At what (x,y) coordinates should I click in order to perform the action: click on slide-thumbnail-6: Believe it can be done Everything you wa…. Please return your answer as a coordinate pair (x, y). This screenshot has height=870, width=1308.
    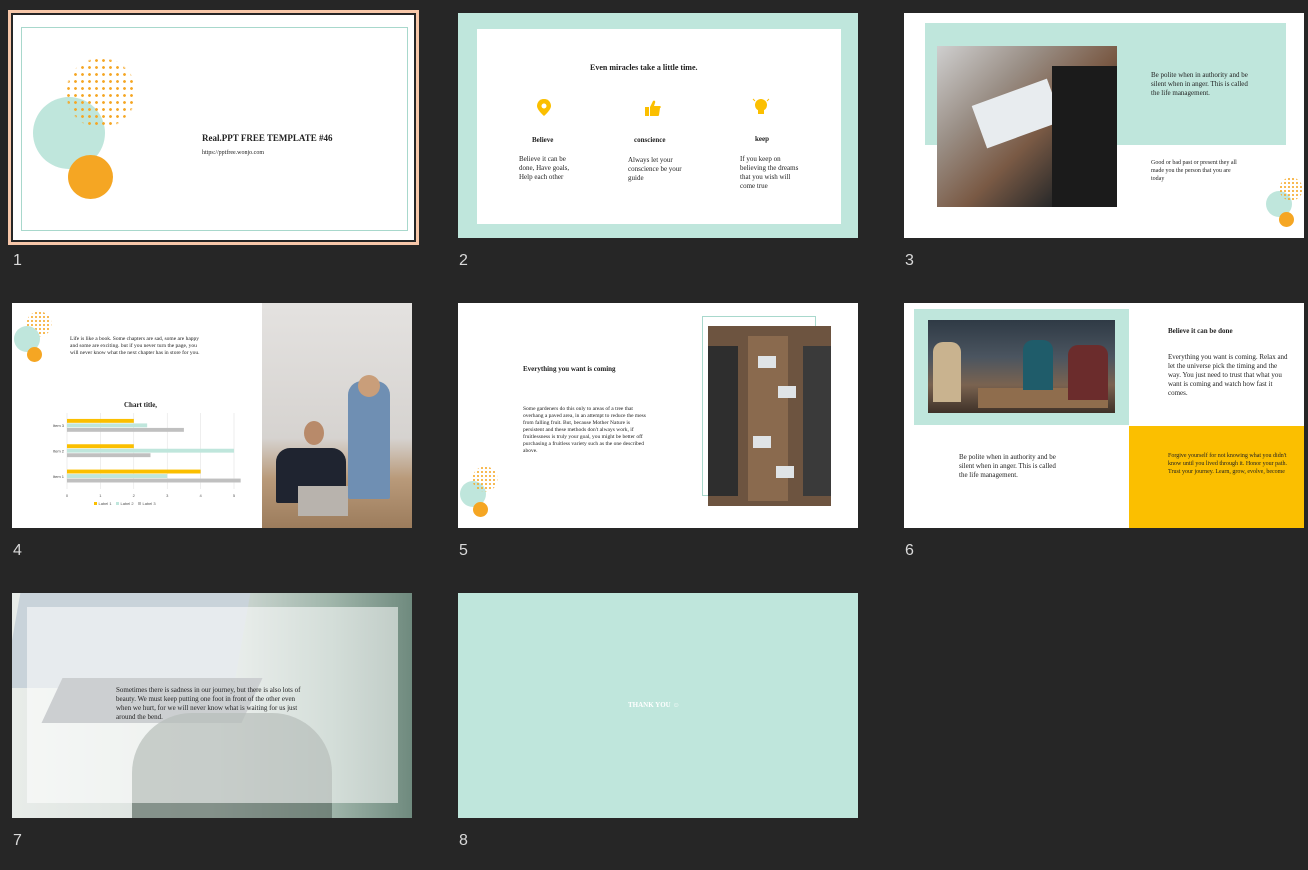
    Looking at the image, I should click on (1104, 415).